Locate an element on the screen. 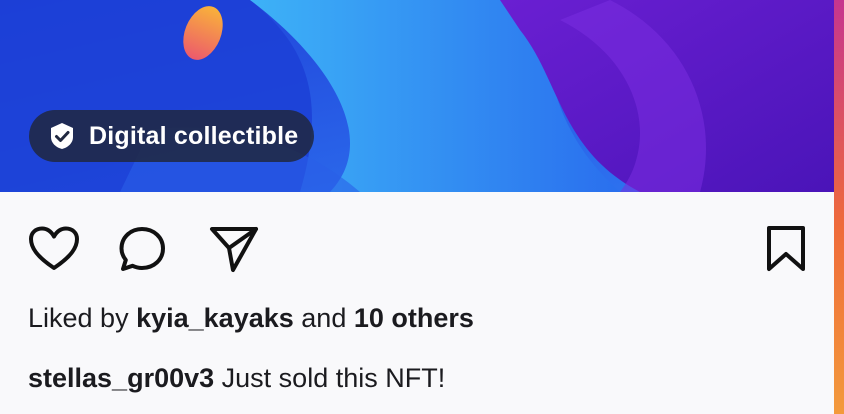  caption-text: Just sold this NFT! is located at coordinates (333, 378).